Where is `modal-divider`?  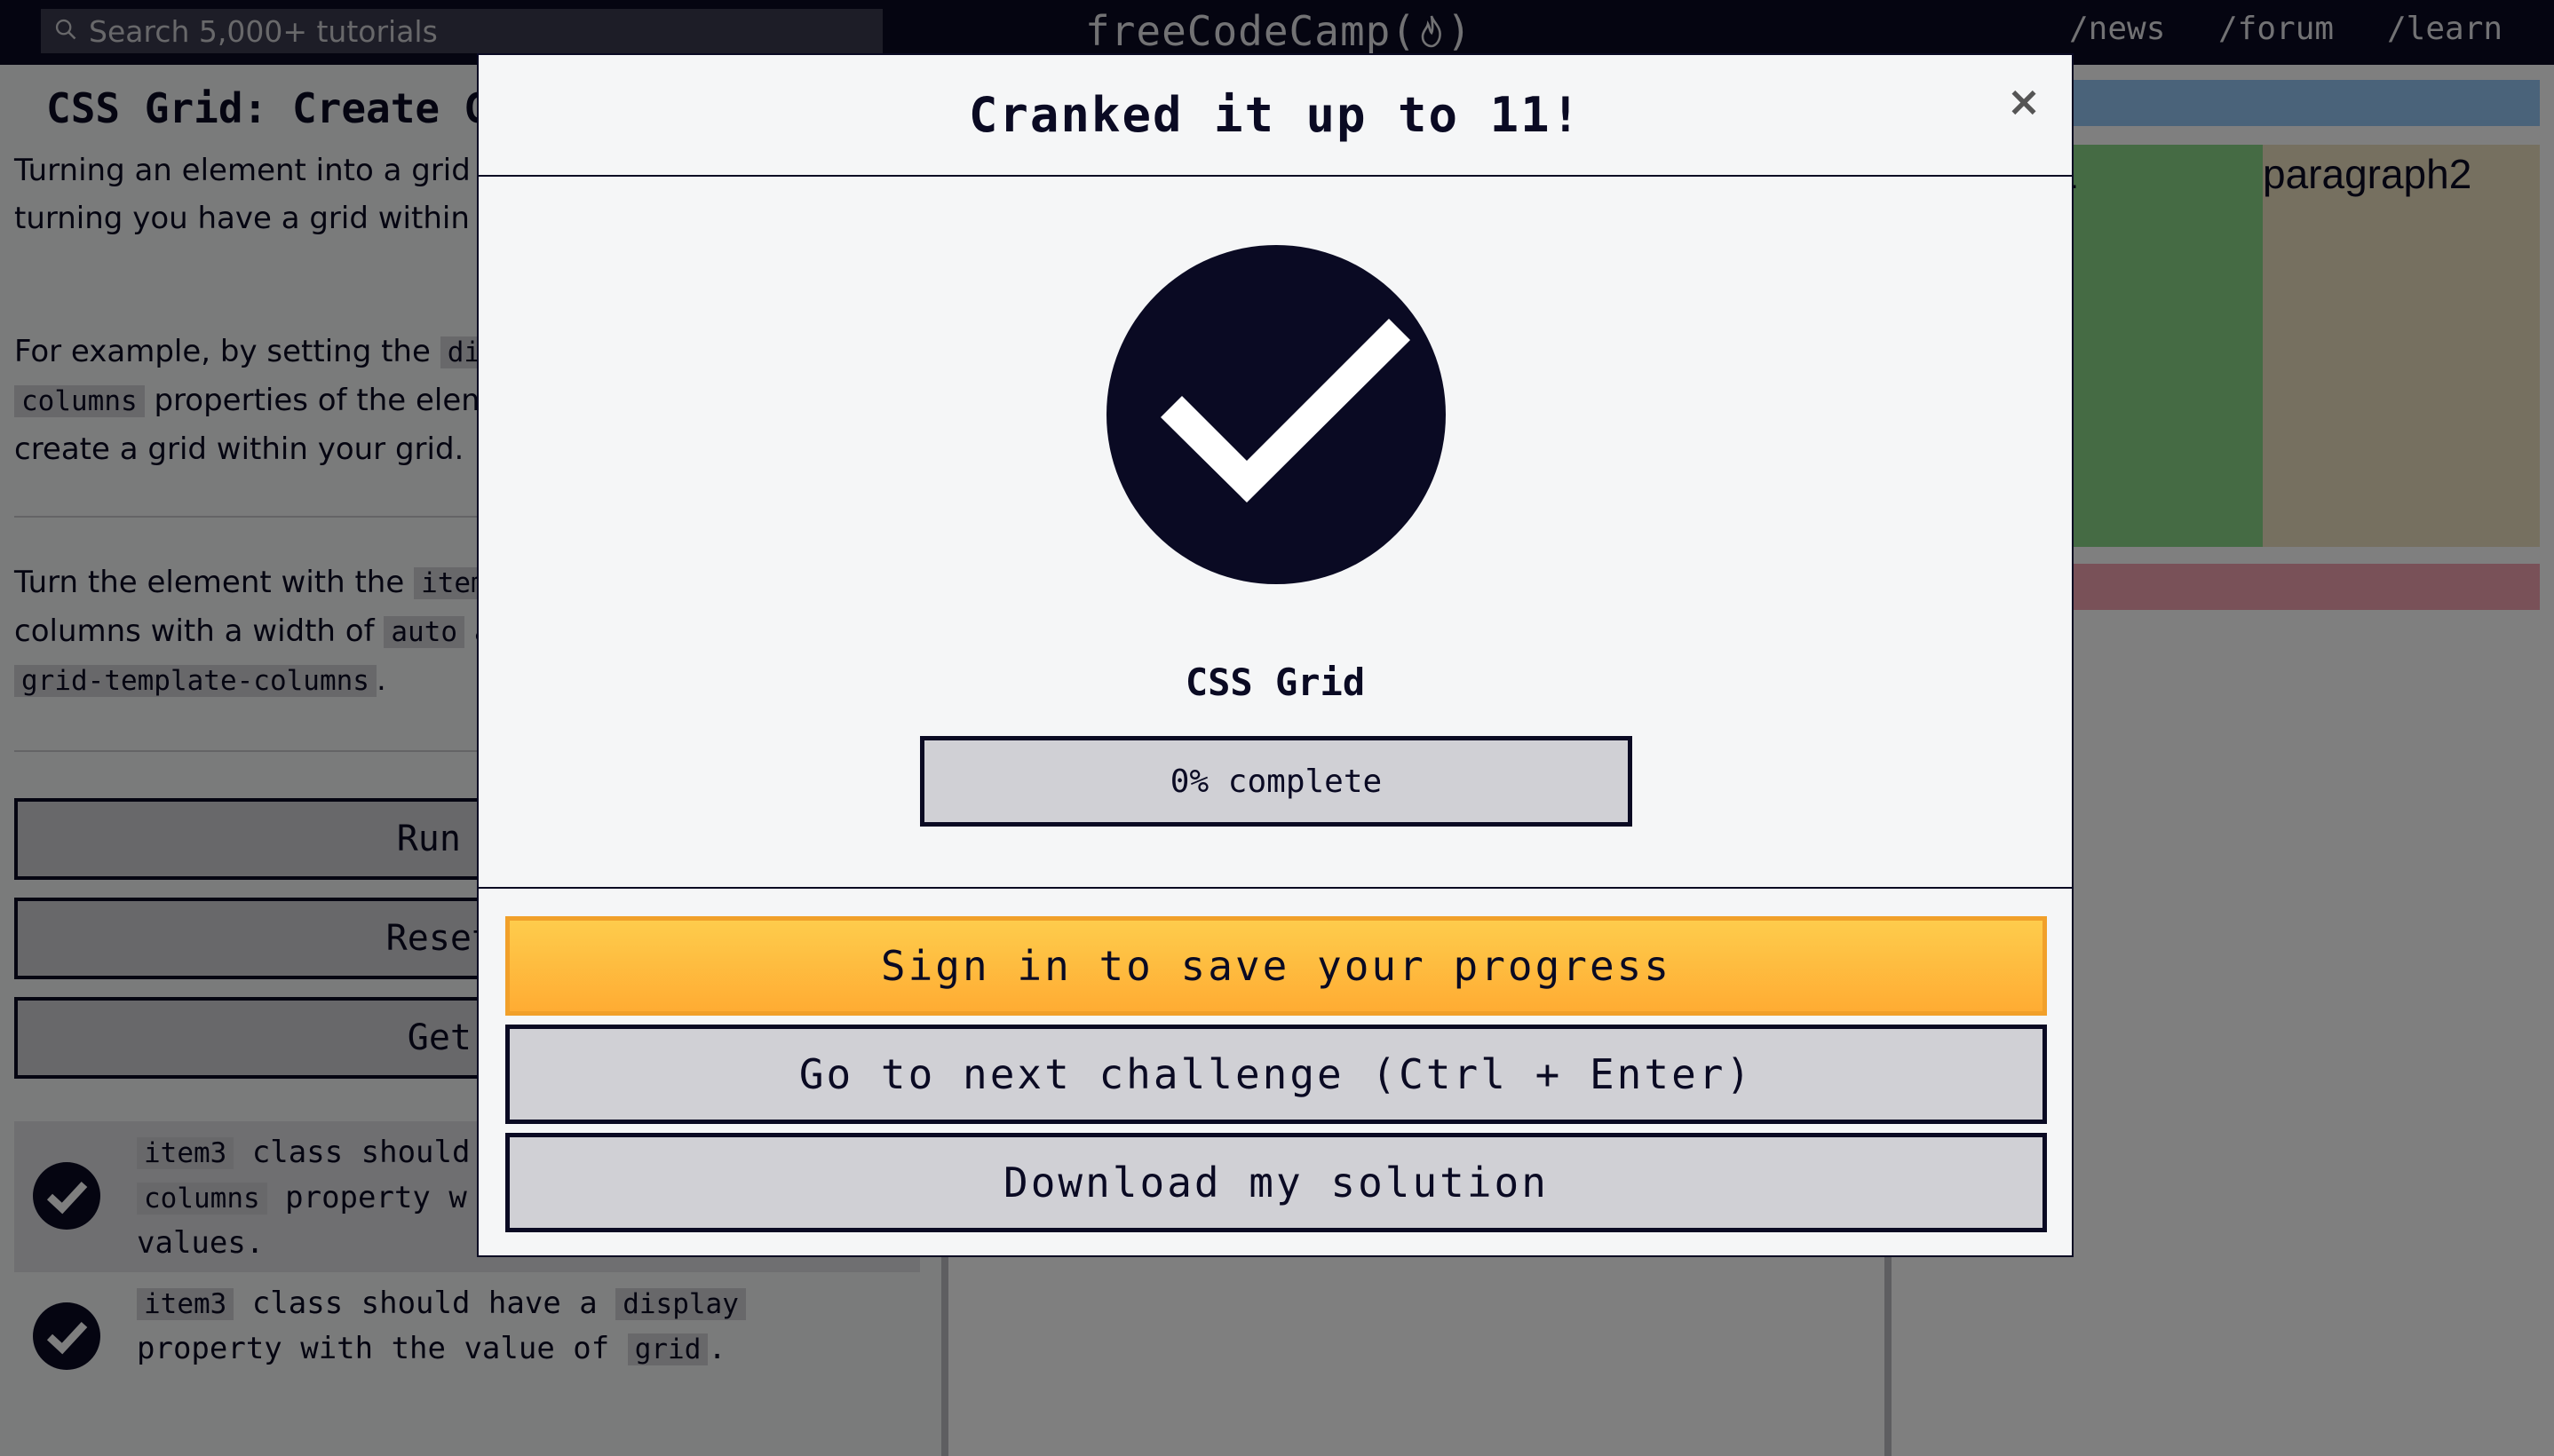
modal-divider is located at coordinates (1275, 888).